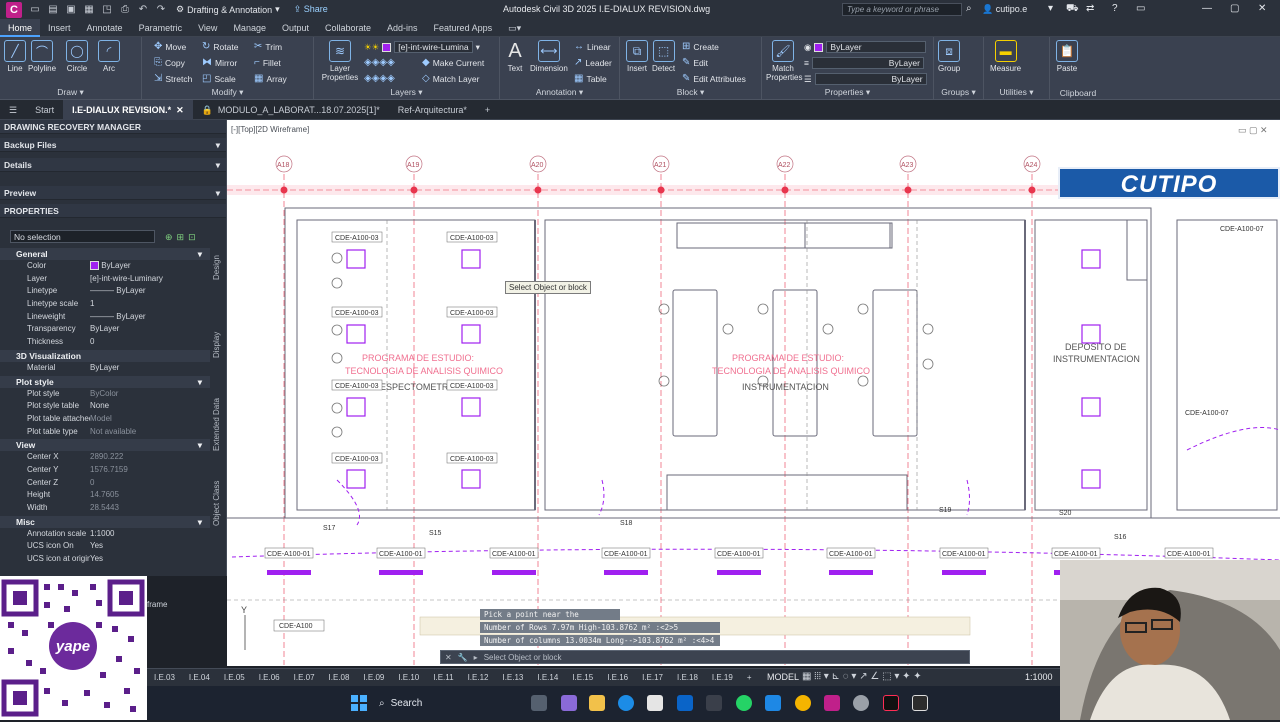 Image resolution: width=1280 pixels, height=722 pixels. What do you see at coordinates (150, 342) in the screenshot?
I see `prop-value: 0` at bounding box center [150, 342].